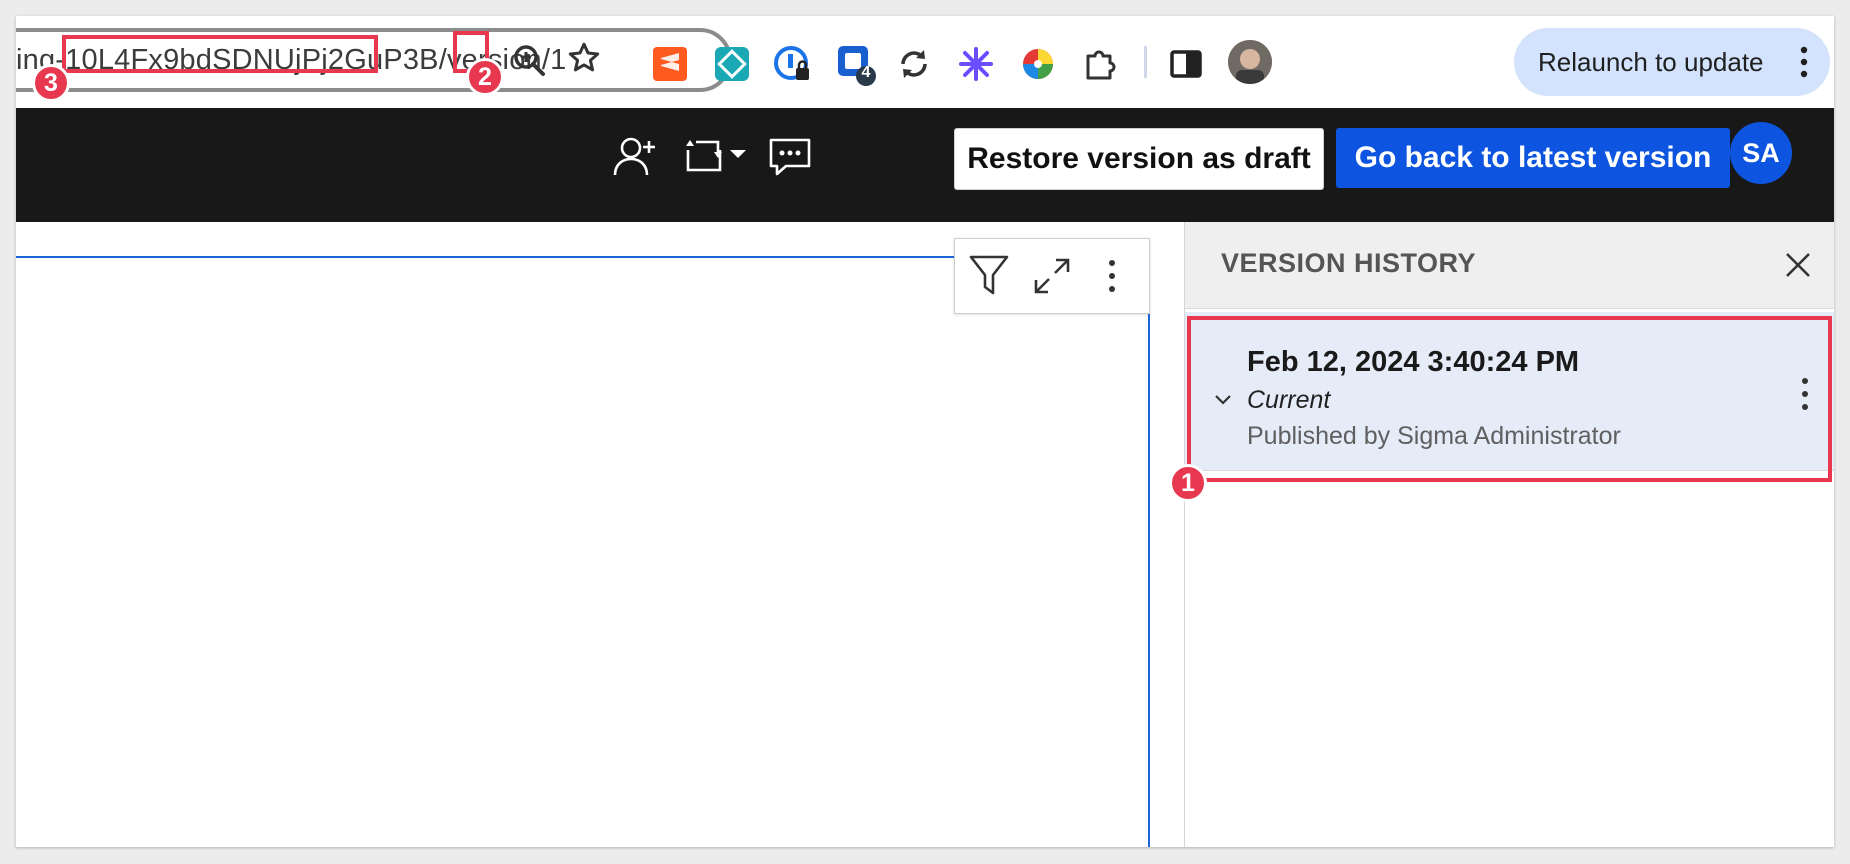  What do you see at coordinates (1804, 65) in the screenshot?
I see `browser-menu-icon` at bounding box center [1804, 65].